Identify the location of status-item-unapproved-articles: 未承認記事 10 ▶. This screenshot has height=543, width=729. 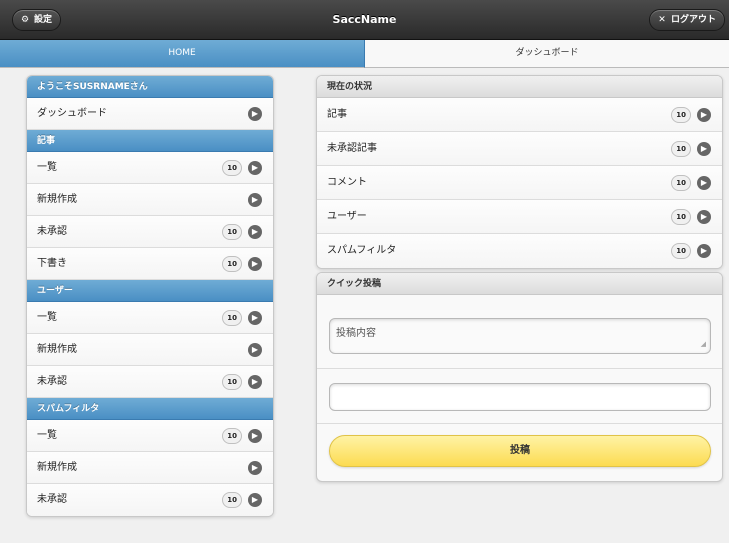
(519, 149).